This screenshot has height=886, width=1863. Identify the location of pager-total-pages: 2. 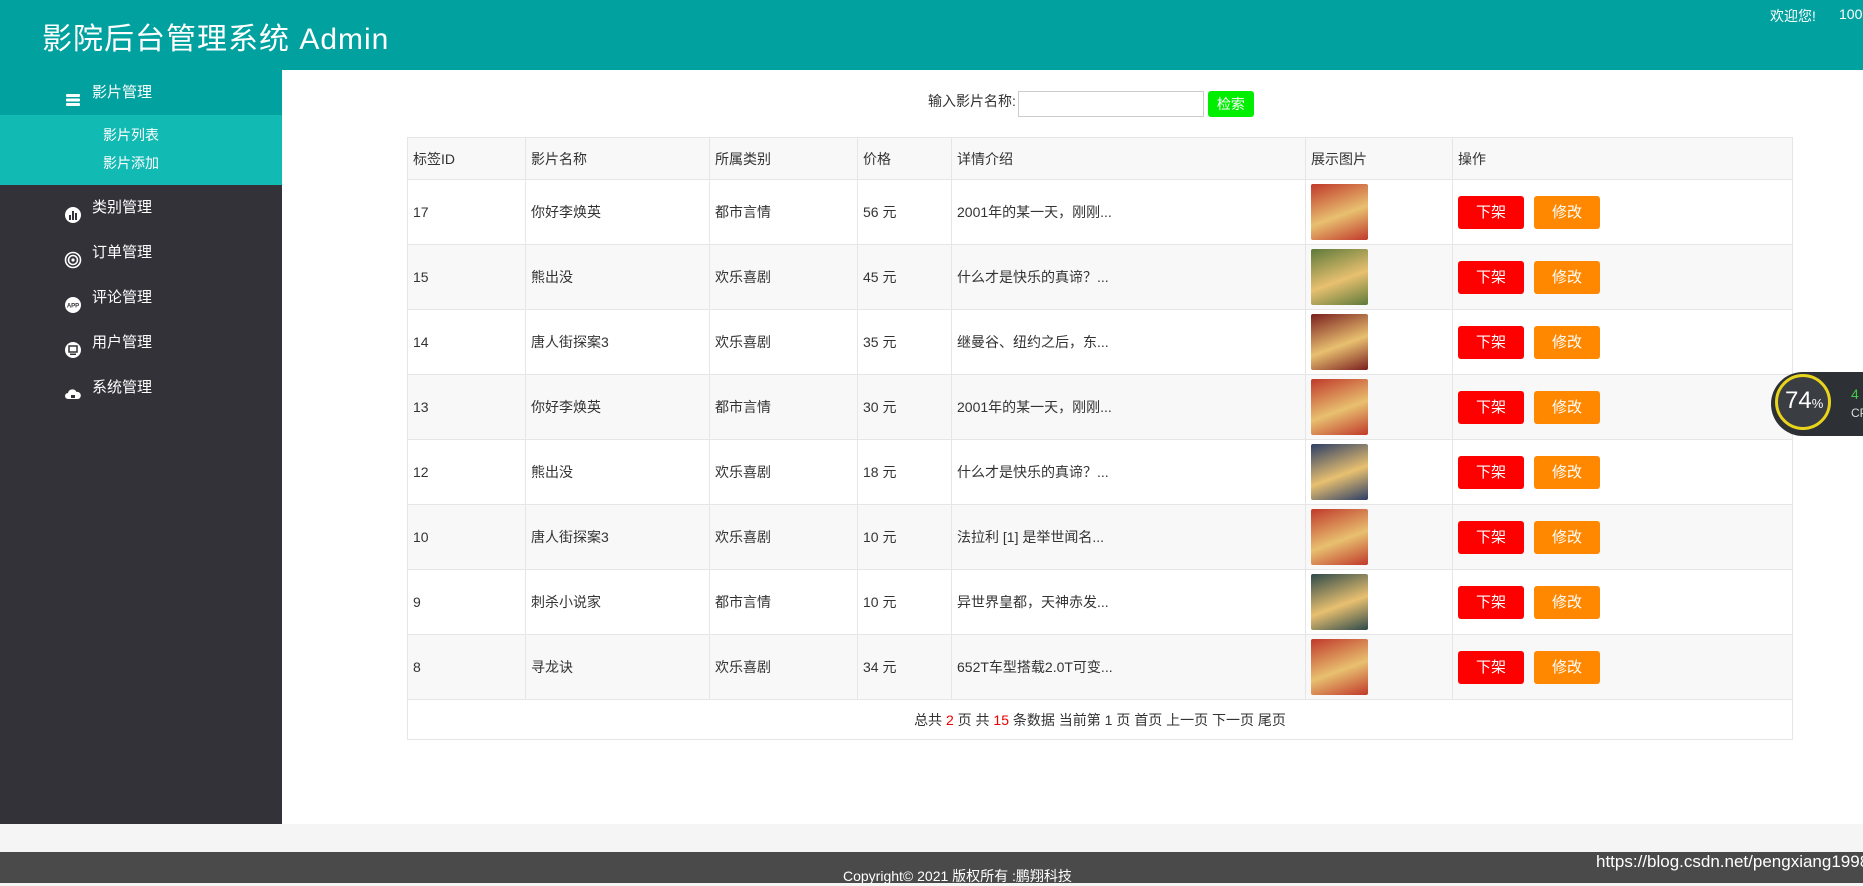
(949, 719).